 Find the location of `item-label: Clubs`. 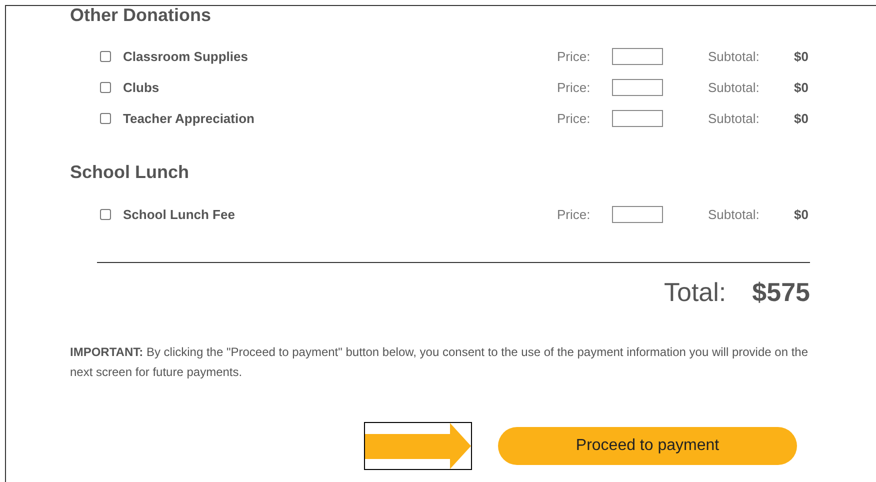

item-label: Clubs is located at coordinates (141, 87).